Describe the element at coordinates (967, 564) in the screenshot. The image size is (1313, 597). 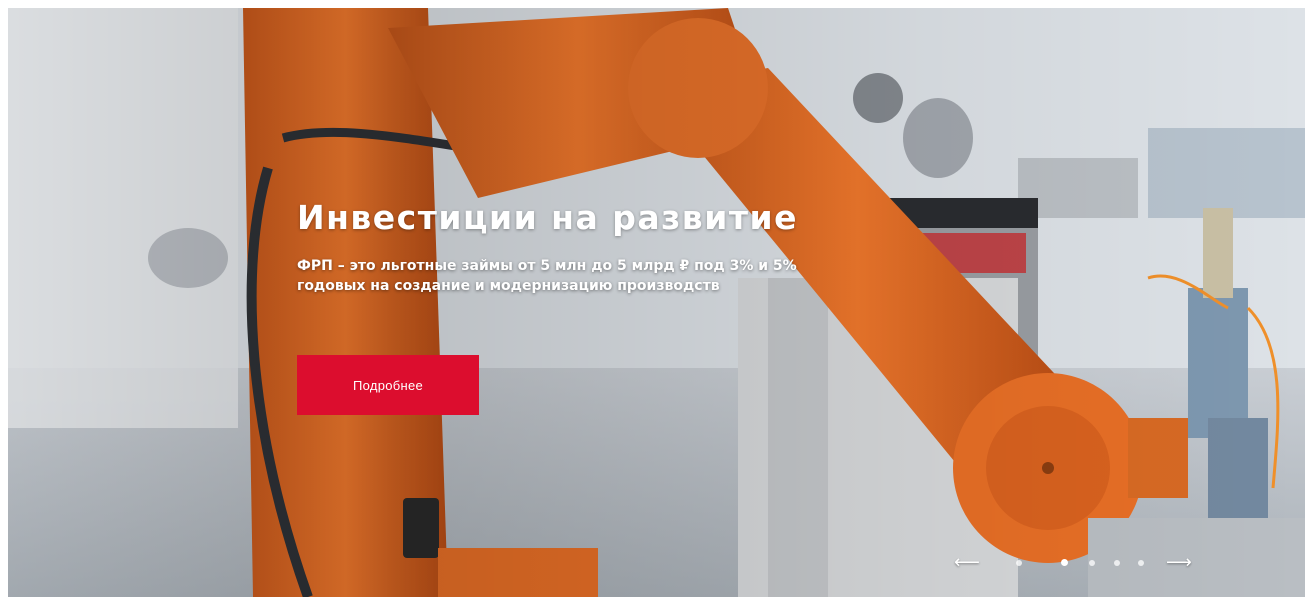
I see `arrow-left-icon: ⟵` at that location.